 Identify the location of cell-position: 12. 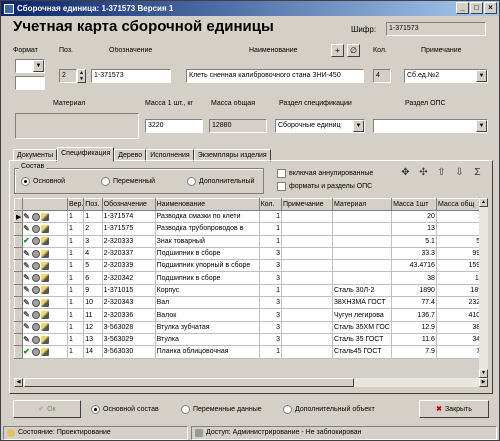
(93, 327).